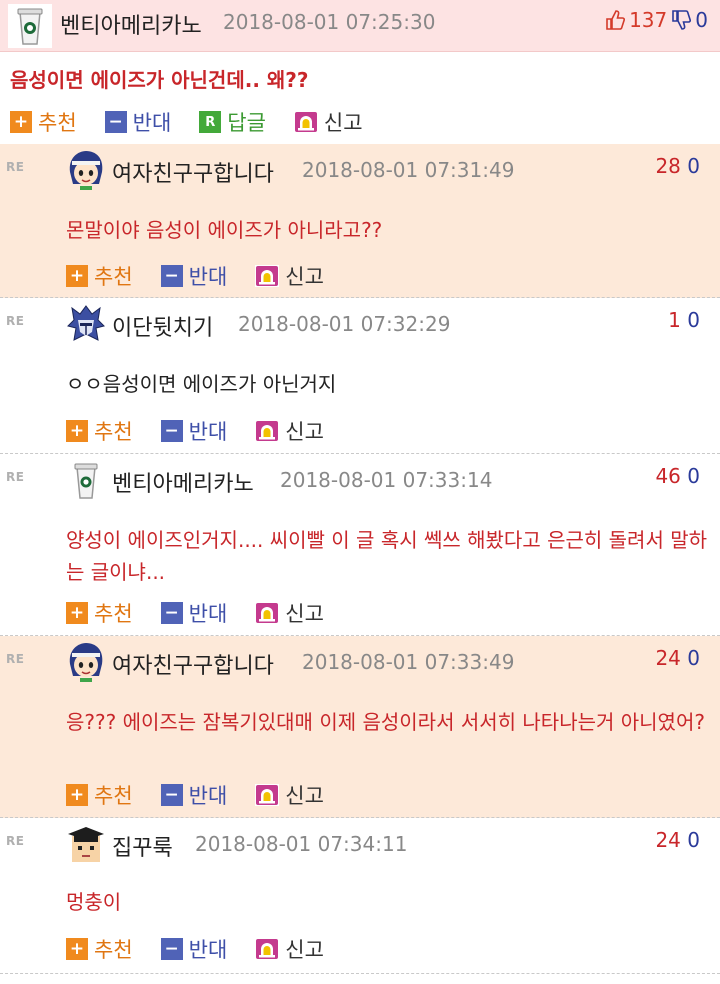 This screenshot has width=720, height=984. What do you see at coordinates (408, 170) in the screenshot?
I see `comment-date: 2018-08-01 07:31:49` at bounding box center [408, 170].